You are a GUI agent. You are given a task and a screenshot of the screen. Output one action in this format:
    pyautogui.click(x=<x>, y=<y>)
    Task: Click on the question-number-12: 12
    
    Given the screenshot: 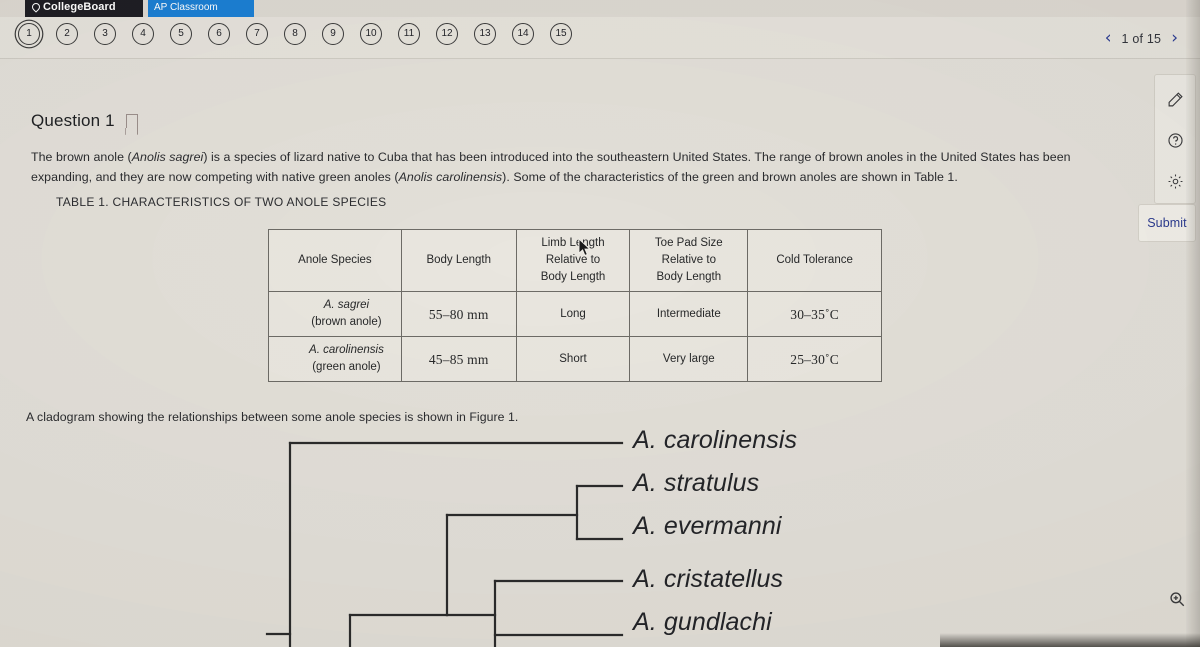 What is the action you would take?
    pyautogui.click(x=447, y=34)
    